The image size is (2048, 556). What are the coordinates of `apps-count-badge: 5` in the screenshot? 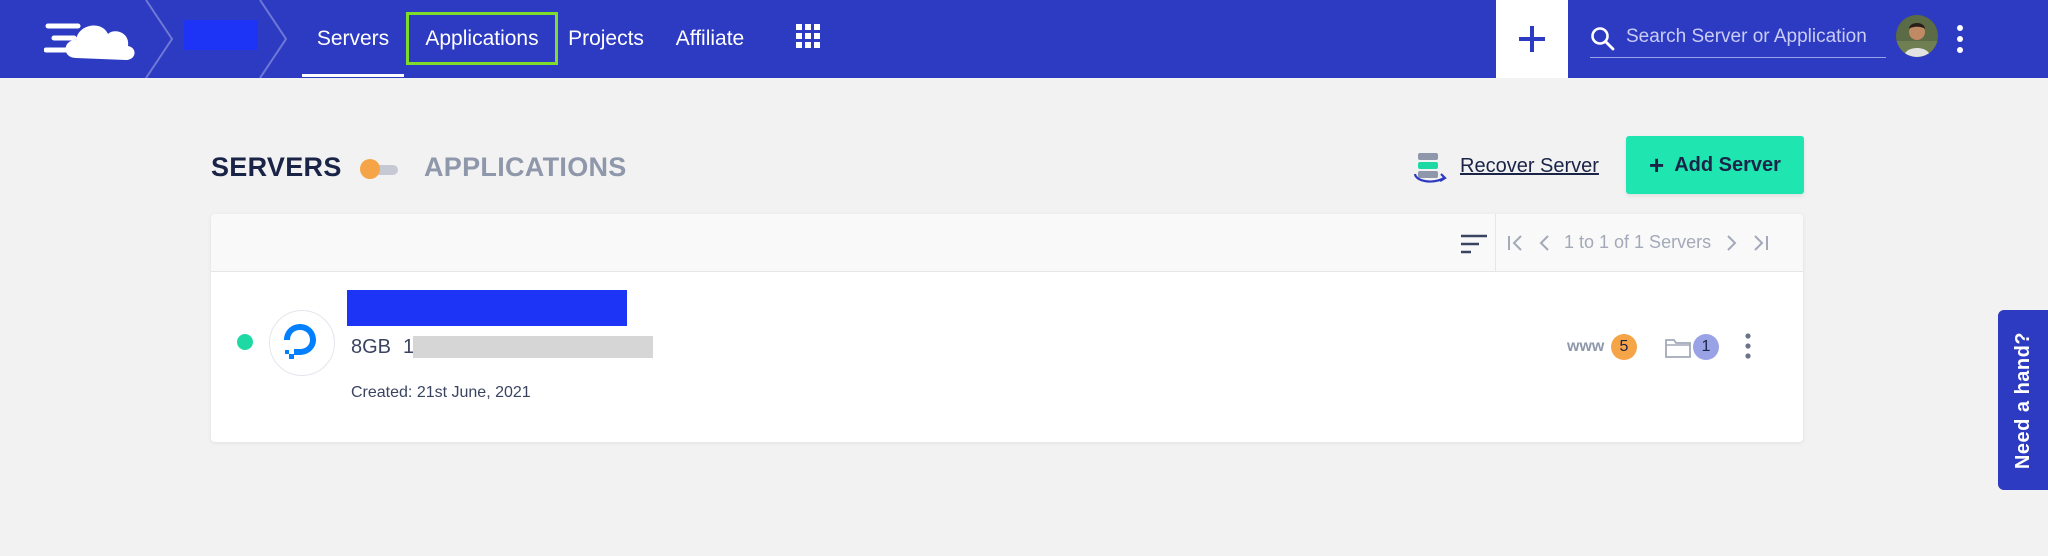 It's located at (1624, 347).